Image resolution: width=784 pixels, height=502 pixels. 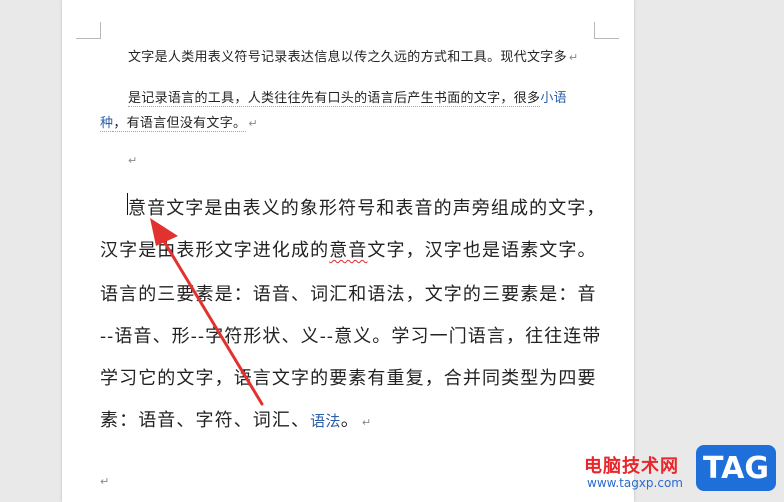 I want to click on watermark-site-name: 电脑技术网, so click(x=631, y=466).